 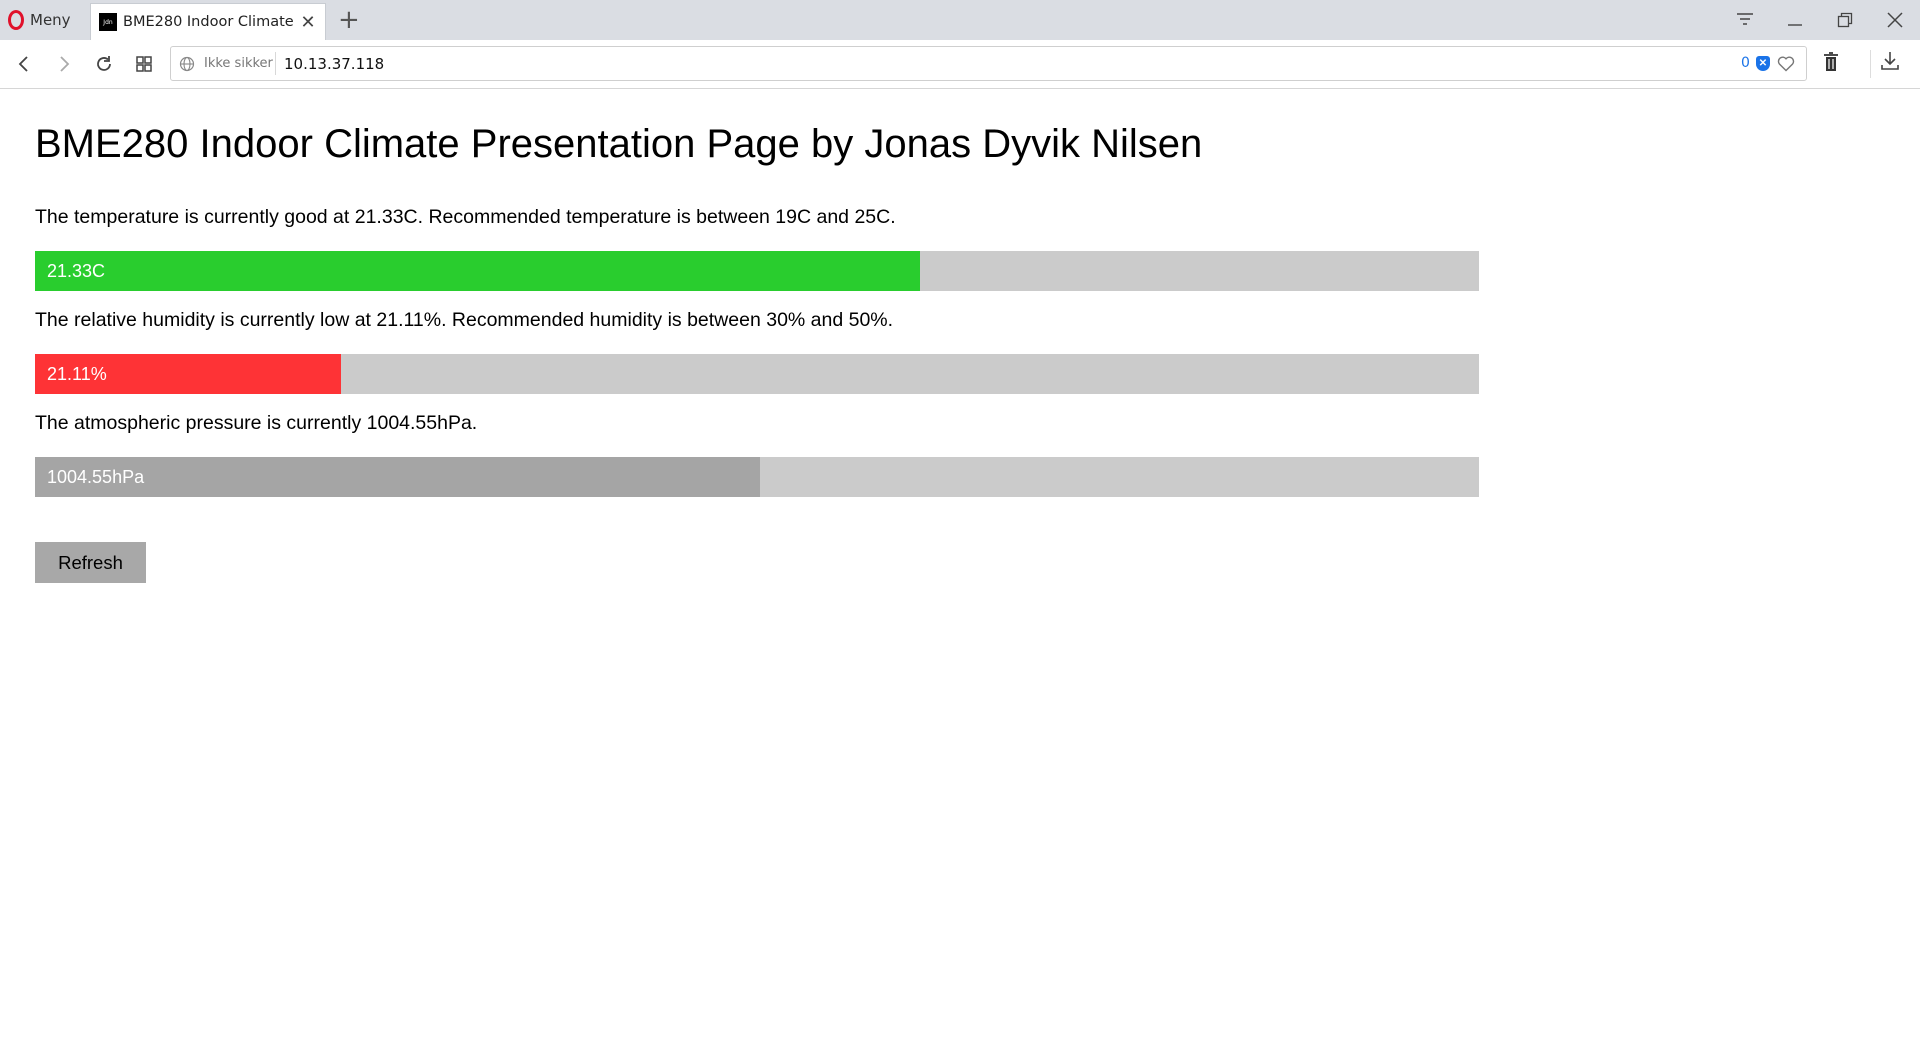 What do you see at coordinates (104, 64) in the screenshot?
I see `reload-icon` at bounding box center [104, 64].